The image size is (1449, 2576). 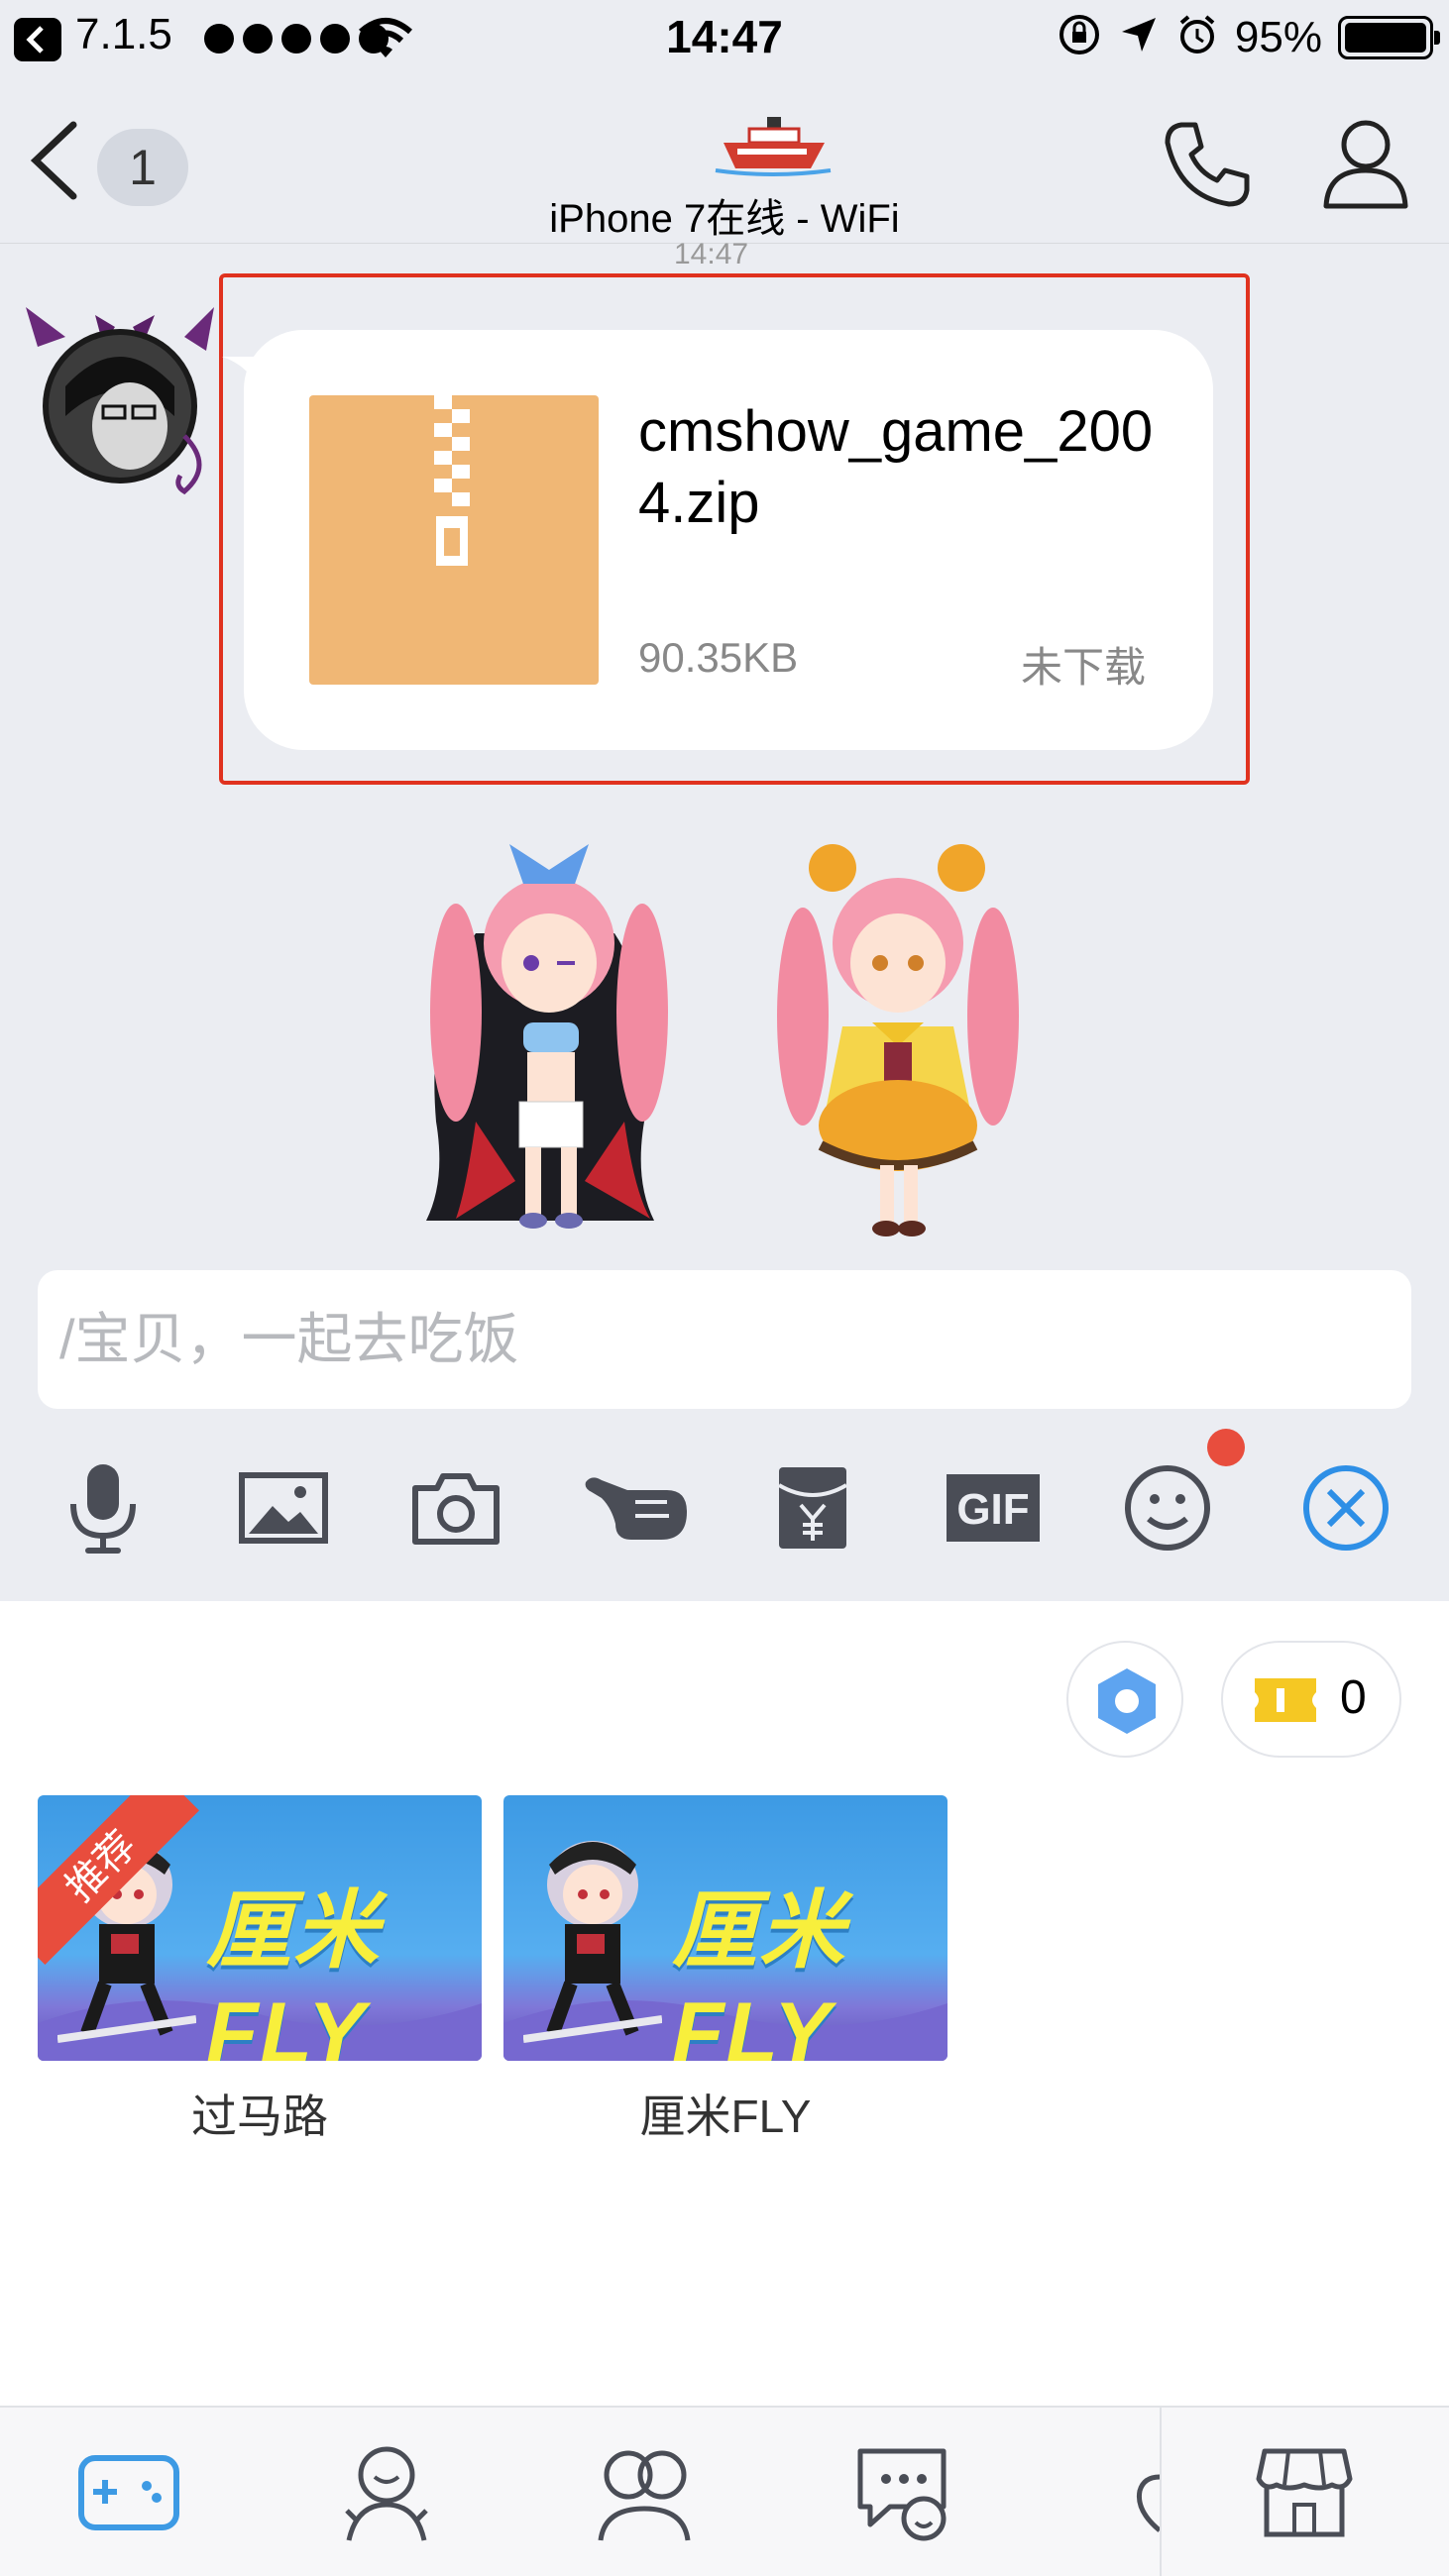 I want to click on avatar-action-icon, so click(x=386, y=2492).